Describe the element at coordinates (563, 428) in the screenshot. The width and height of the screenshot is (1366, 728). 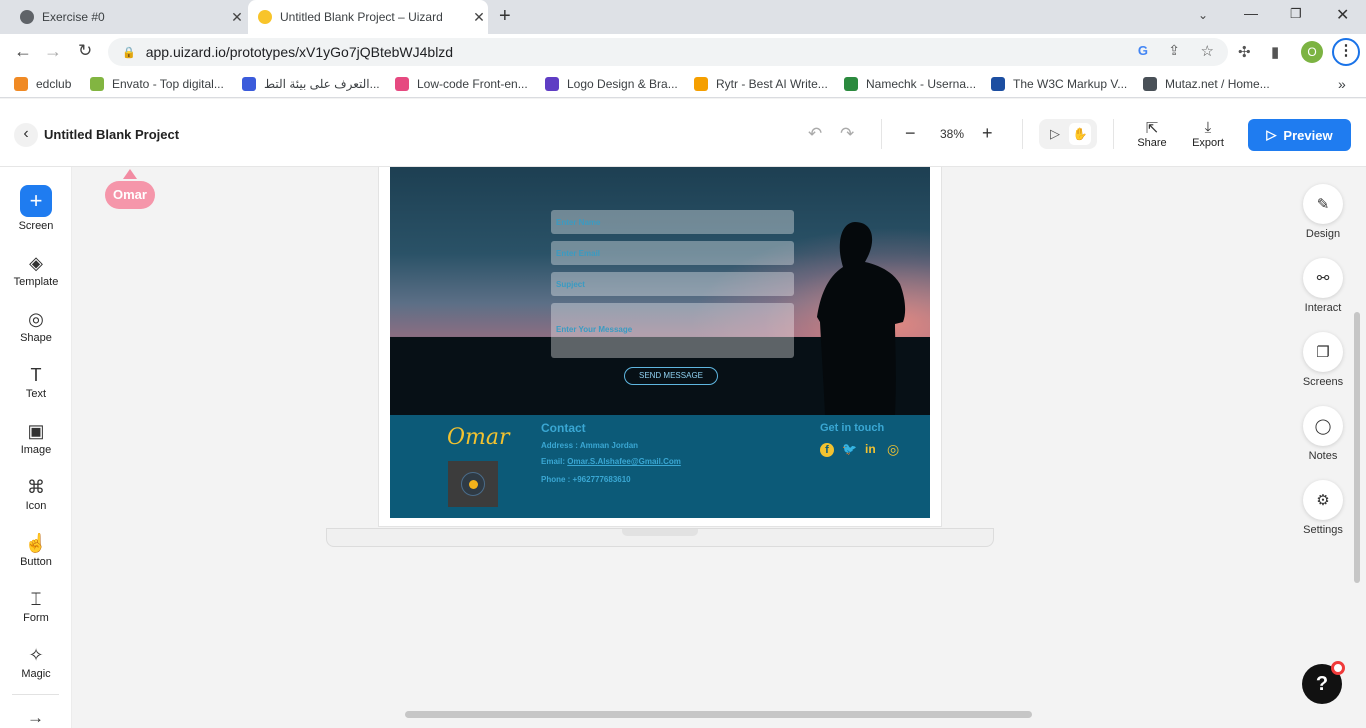
I see `contact-heading: Contact` at that location.